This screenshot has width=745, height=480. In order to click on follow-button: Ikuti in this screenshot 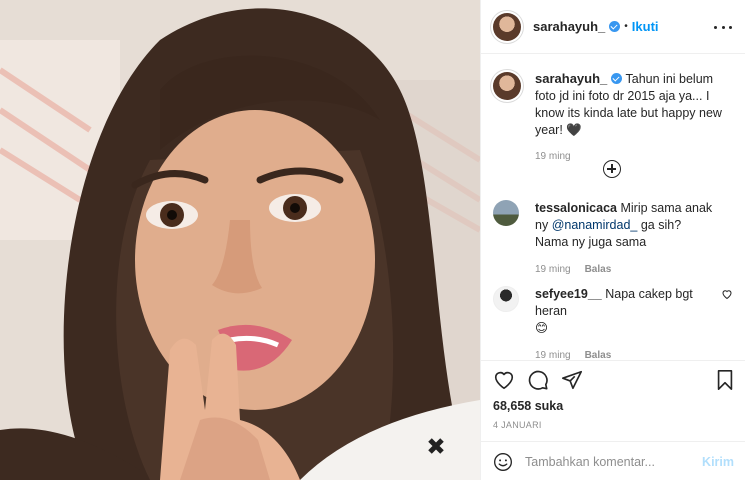, I will do `click(645, 26)`.